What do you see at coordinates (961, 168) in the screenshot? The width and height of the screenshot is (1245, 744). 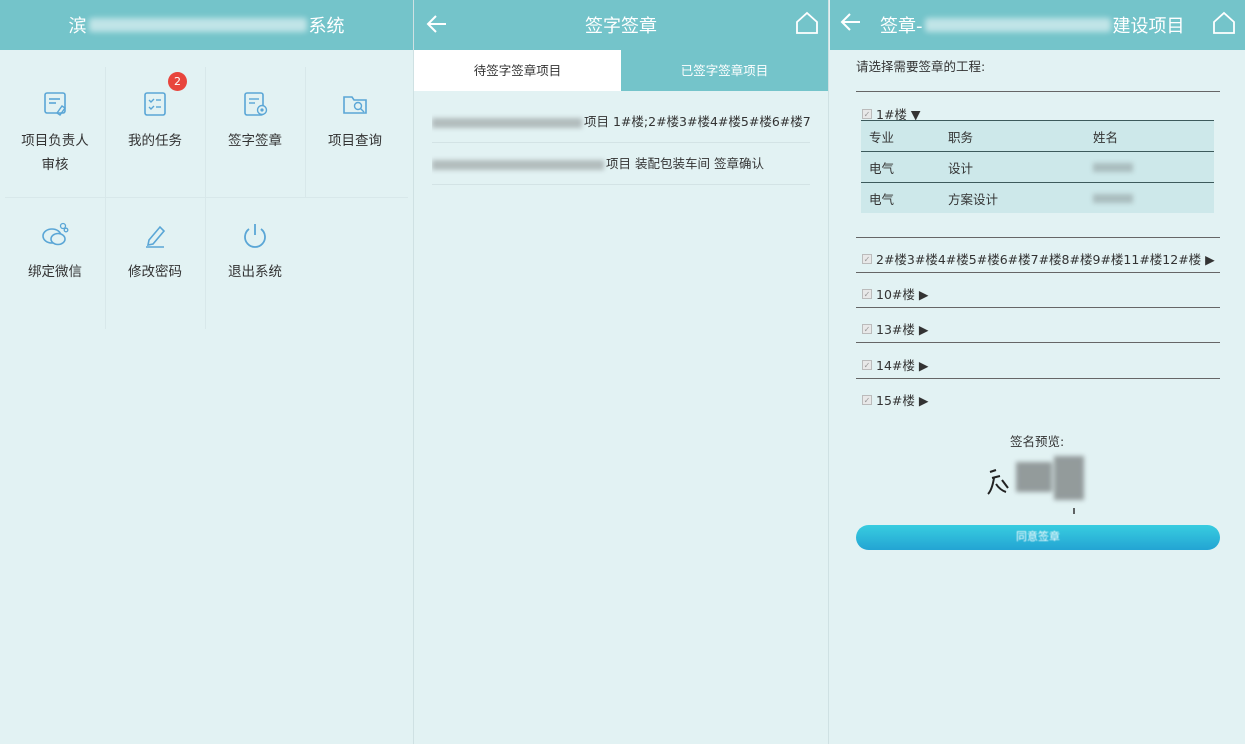 I see `cell-role: 设计` at bounding box center [961, 168].